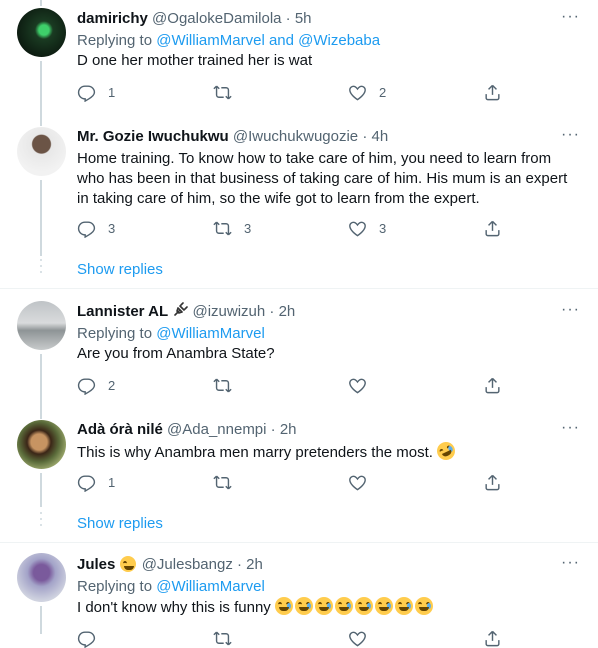 The height and width of the screenshot is (648, 598). What do you see at coordinates (122, 311) in the screenshot?
I see `author-name: Lannister AL` at bounding box center [122, 311].